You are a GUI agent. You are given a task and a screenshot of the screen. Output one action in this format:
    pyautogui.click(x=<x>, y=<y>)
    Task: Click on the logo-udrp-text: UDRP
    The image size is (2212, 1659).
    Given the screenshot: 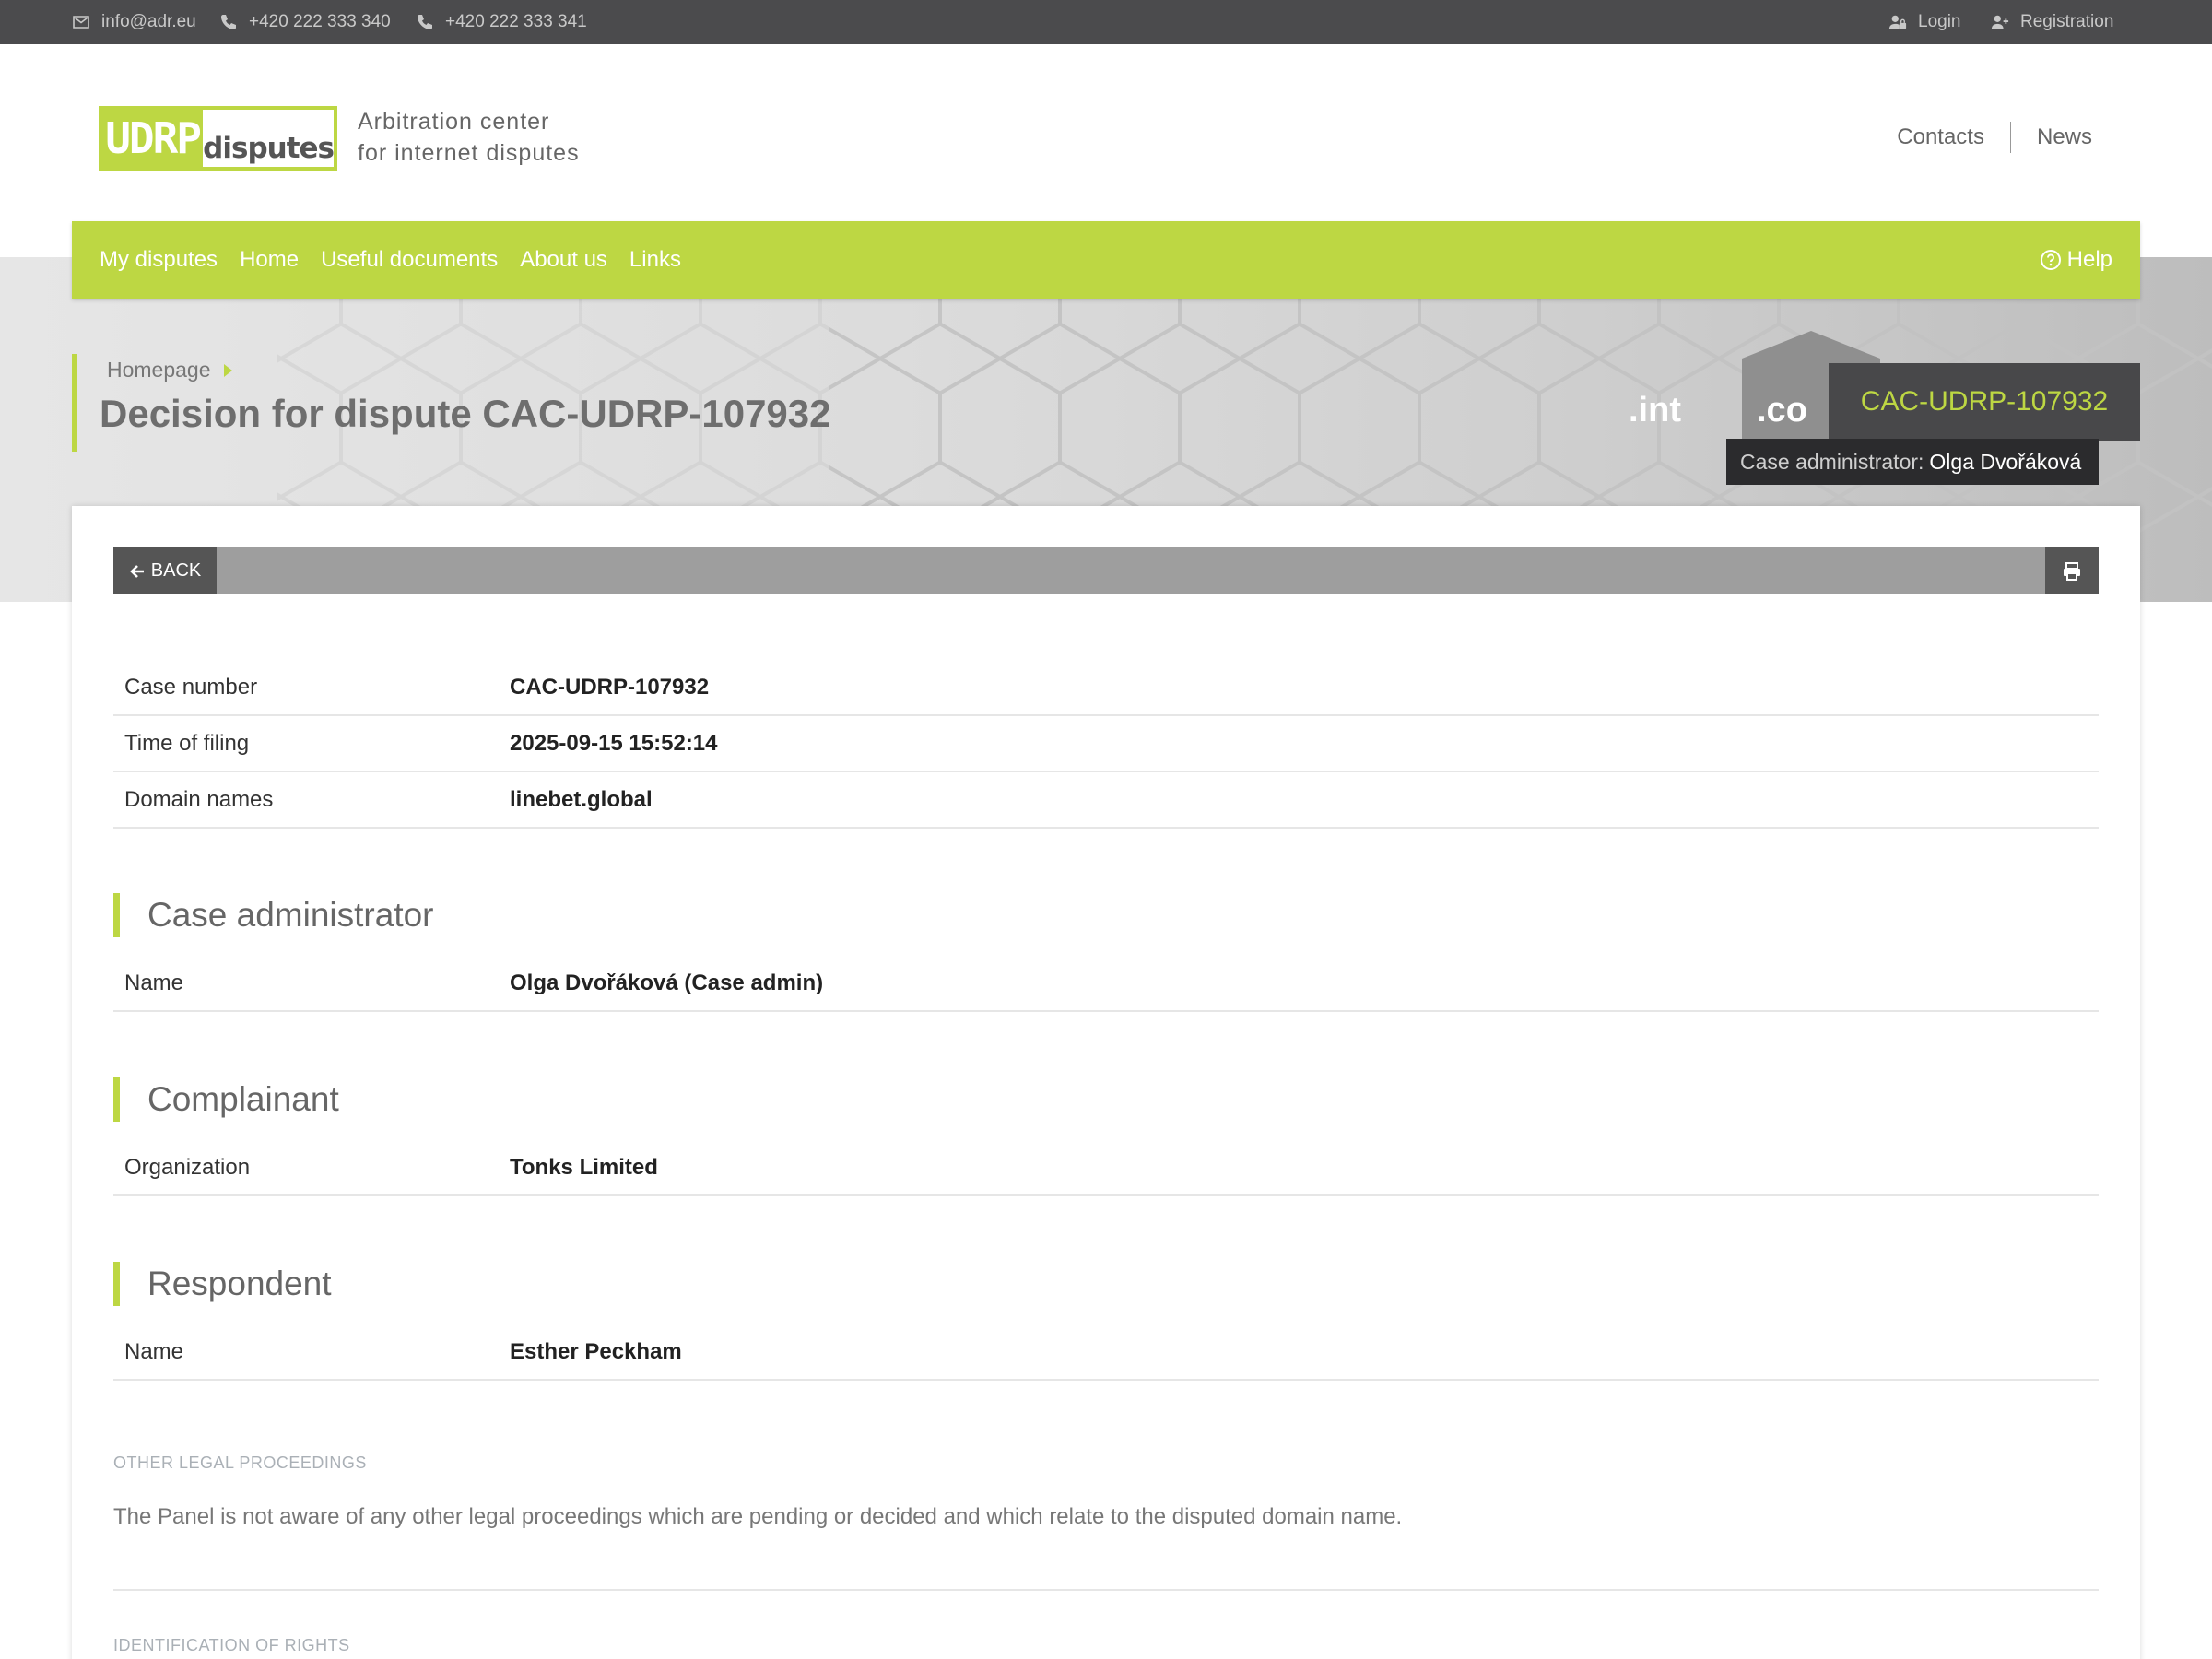 What is the action you would take?
    pyautogui.click(x=153, y=138)
    